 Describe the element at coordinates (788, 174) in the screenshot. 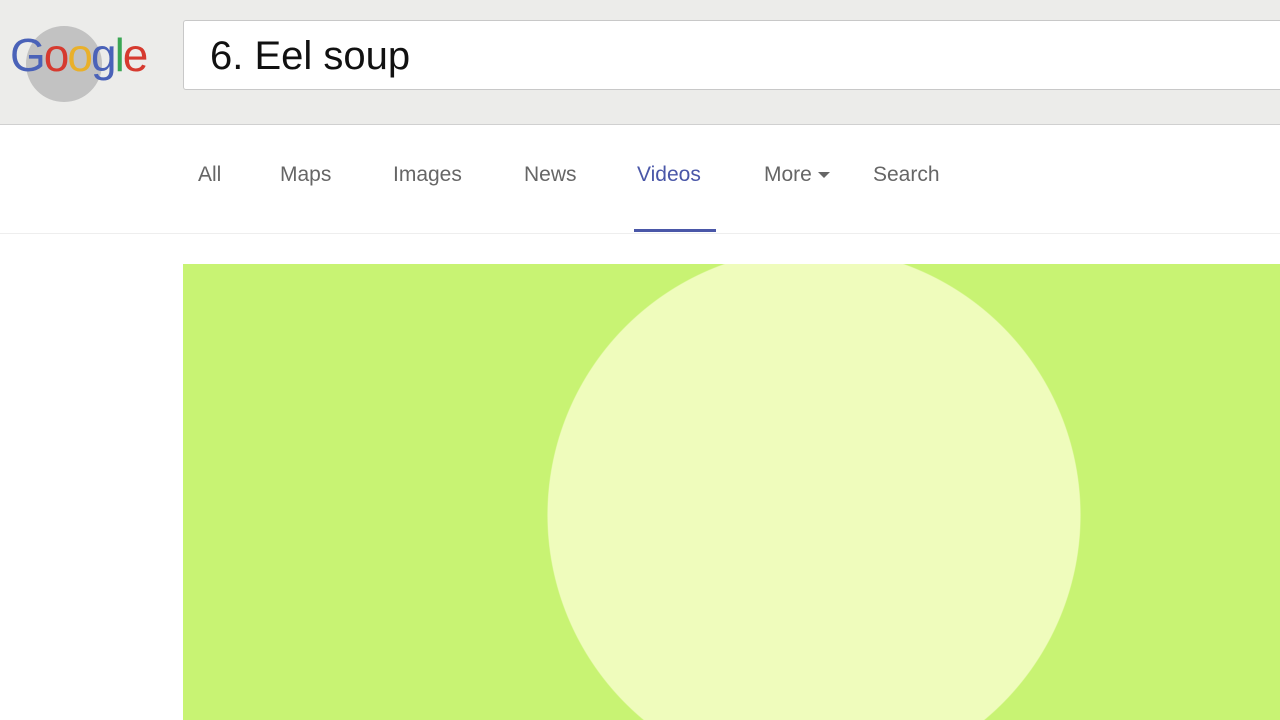

I see `tab-more-label: More` at that location.